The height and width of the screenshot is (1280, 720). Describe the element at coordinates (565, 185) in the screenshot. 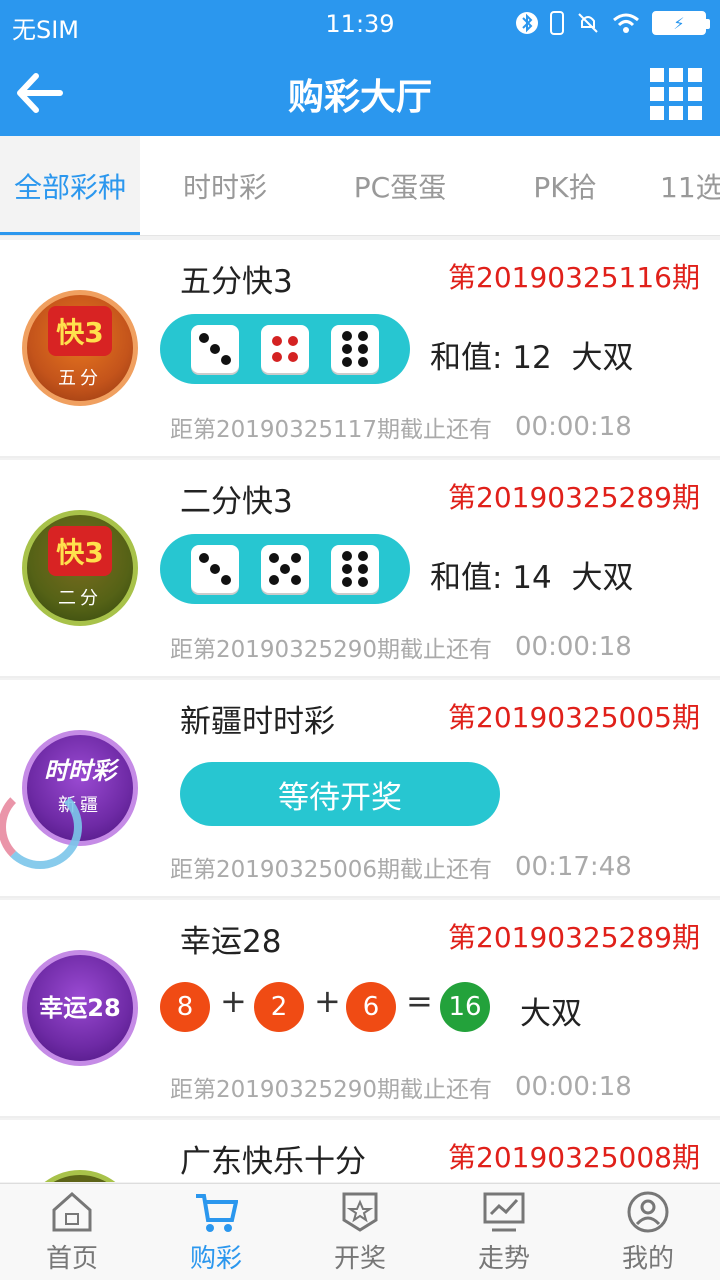

I see `tab-pk10: PK拾` at that location.